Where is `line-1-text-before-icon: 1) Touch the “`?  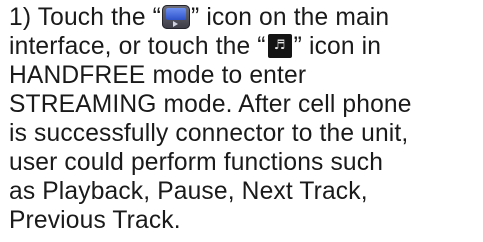 line-1-text-before-icon: 1) Touch the “ is located at coordinates (85, 17).